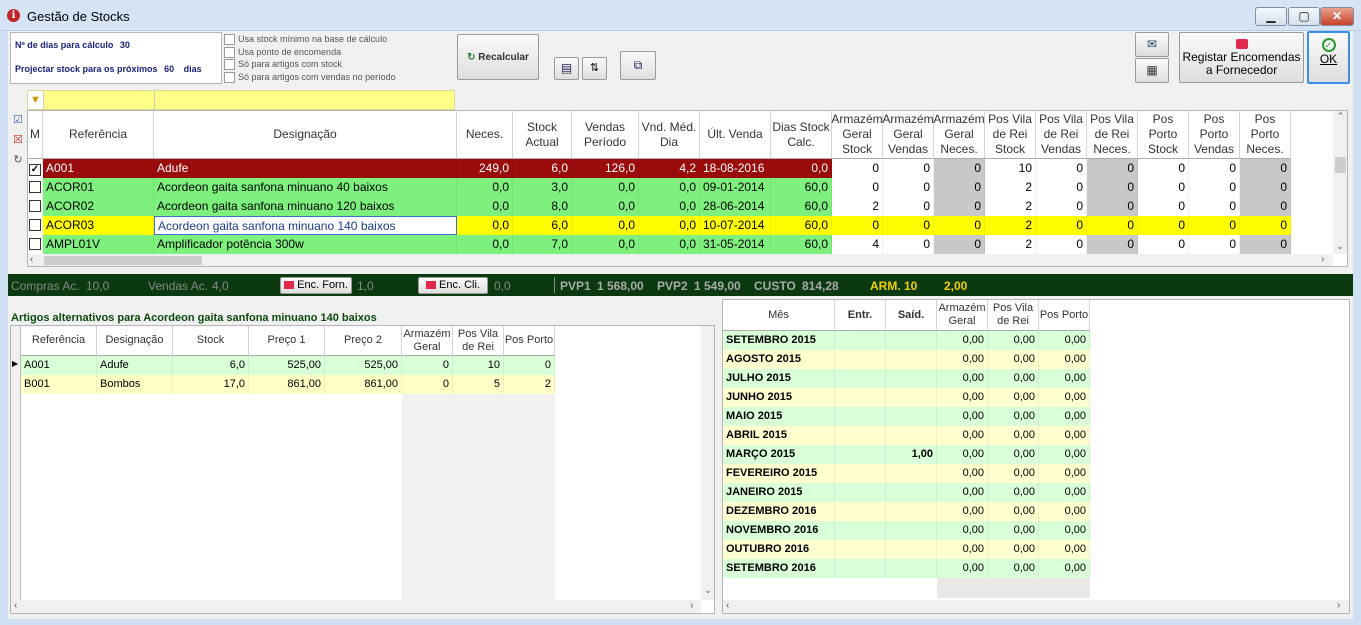 The image size is (1361, 625). What do you see at coordinates (241, 100) in the screenshot?
I see `filter-row: ▼` at bounding box center [241, 100].